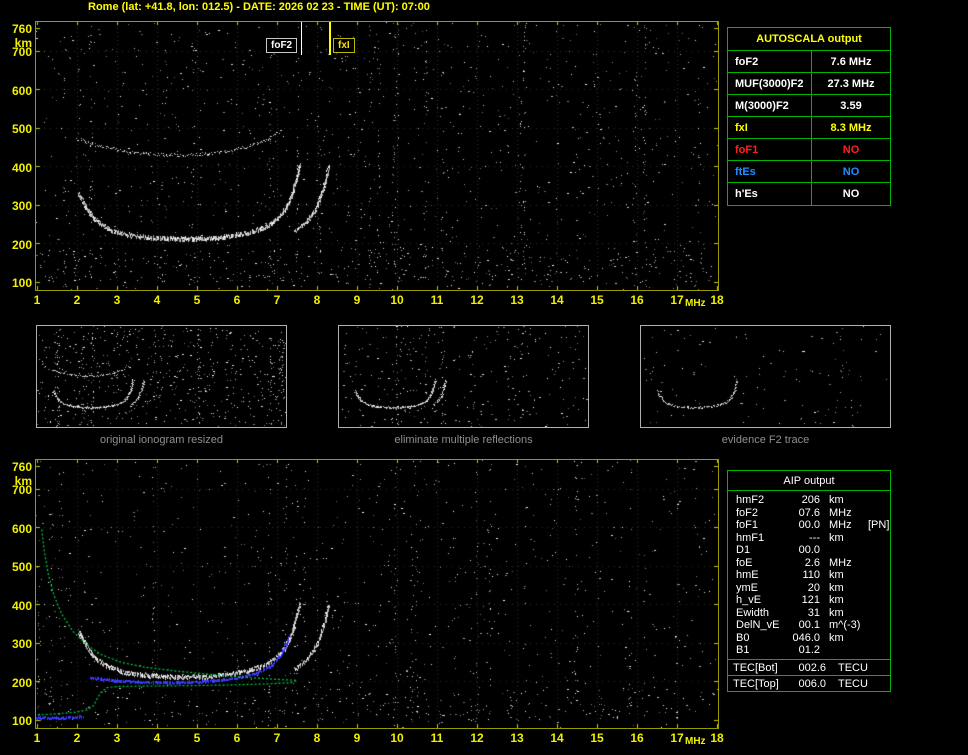  What do you see at coordinates (750, 500) in the screenshot?
I see `aip-row-label: hmF2` at bounding box center [750, 500].